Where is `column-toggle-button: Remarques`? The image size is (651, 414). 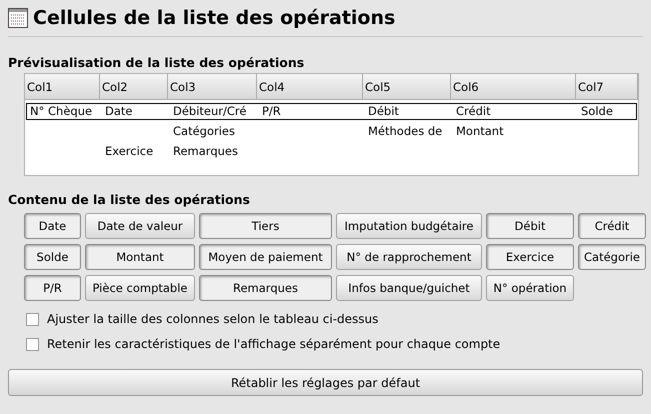
column-toggle-button: Remarques is located at coordinates (265, 288).